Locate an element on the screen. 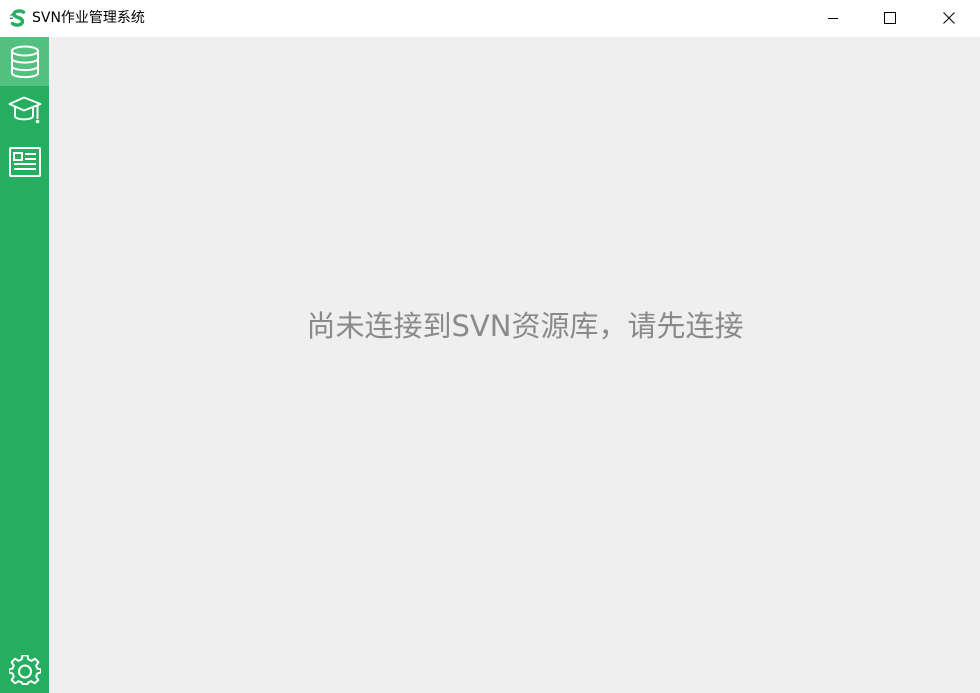  maximize-button is located at coordinates (890, 18).